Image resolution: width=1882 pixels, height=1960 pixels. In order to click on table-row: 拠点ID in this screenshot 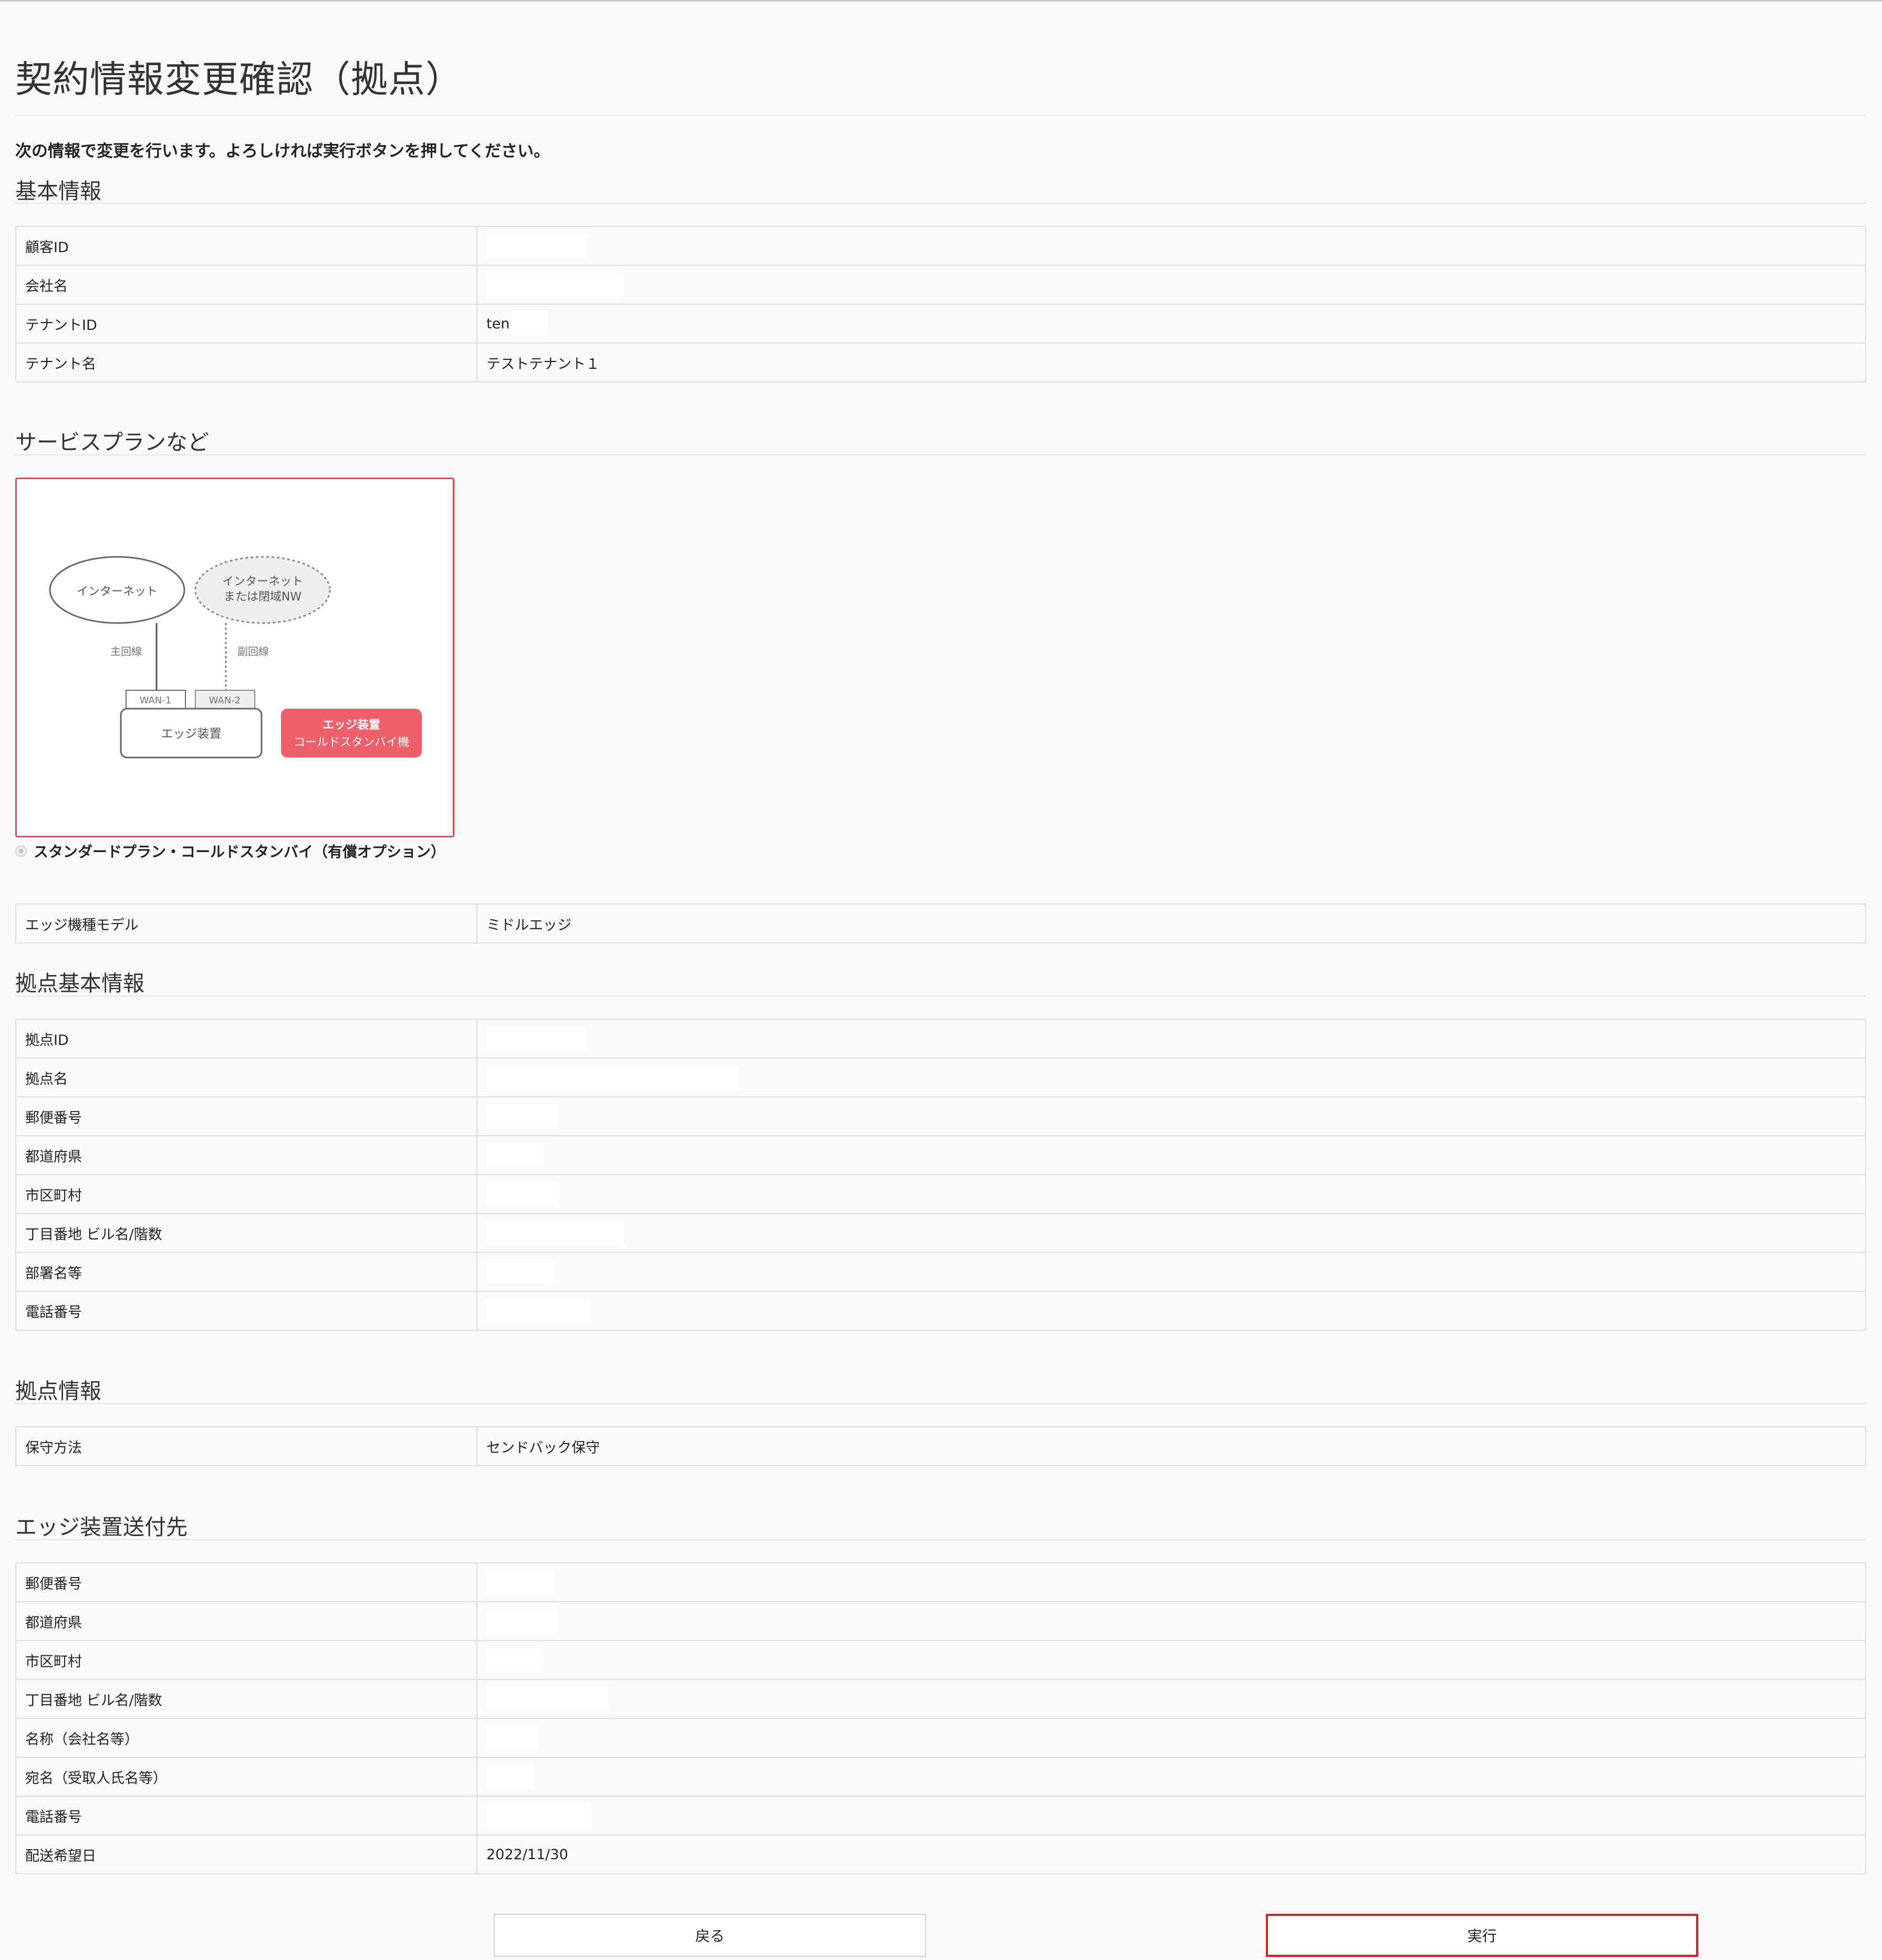, I will do `click(940, 1039)`.